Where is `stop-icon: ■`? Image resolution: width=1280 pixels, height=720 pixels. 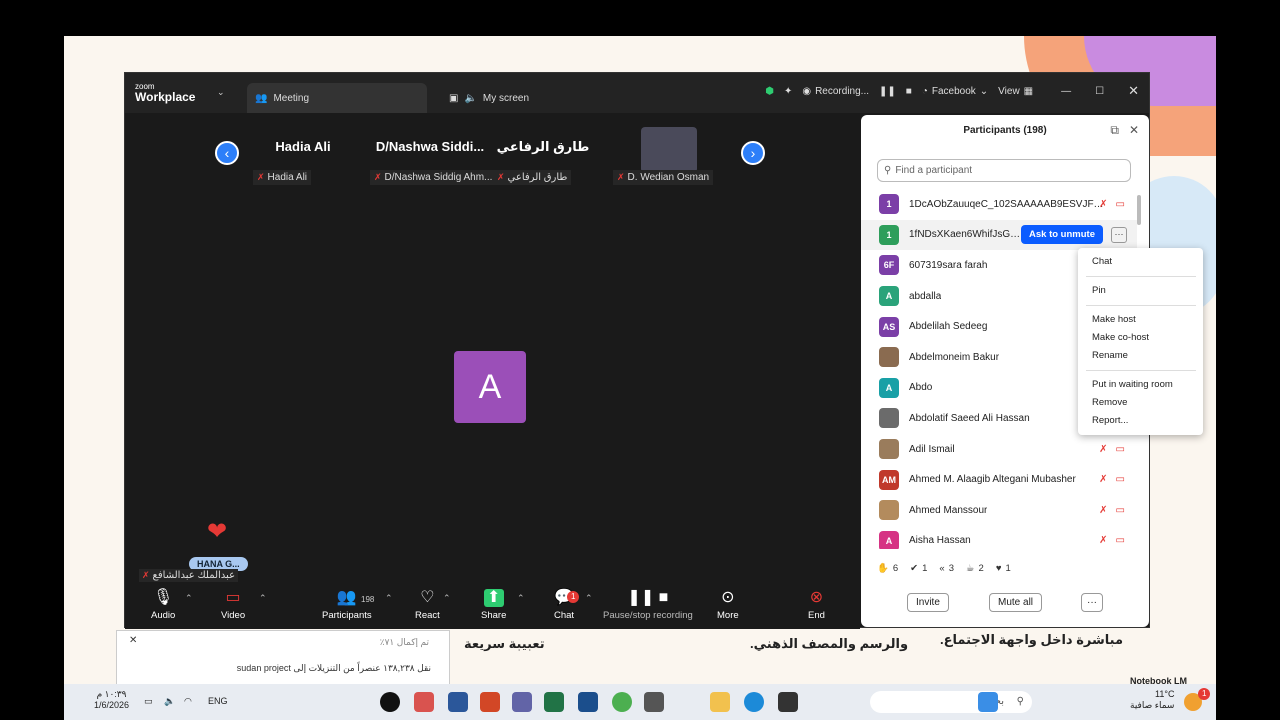
stop-icon: ■ is located at coordinates (909, 91).